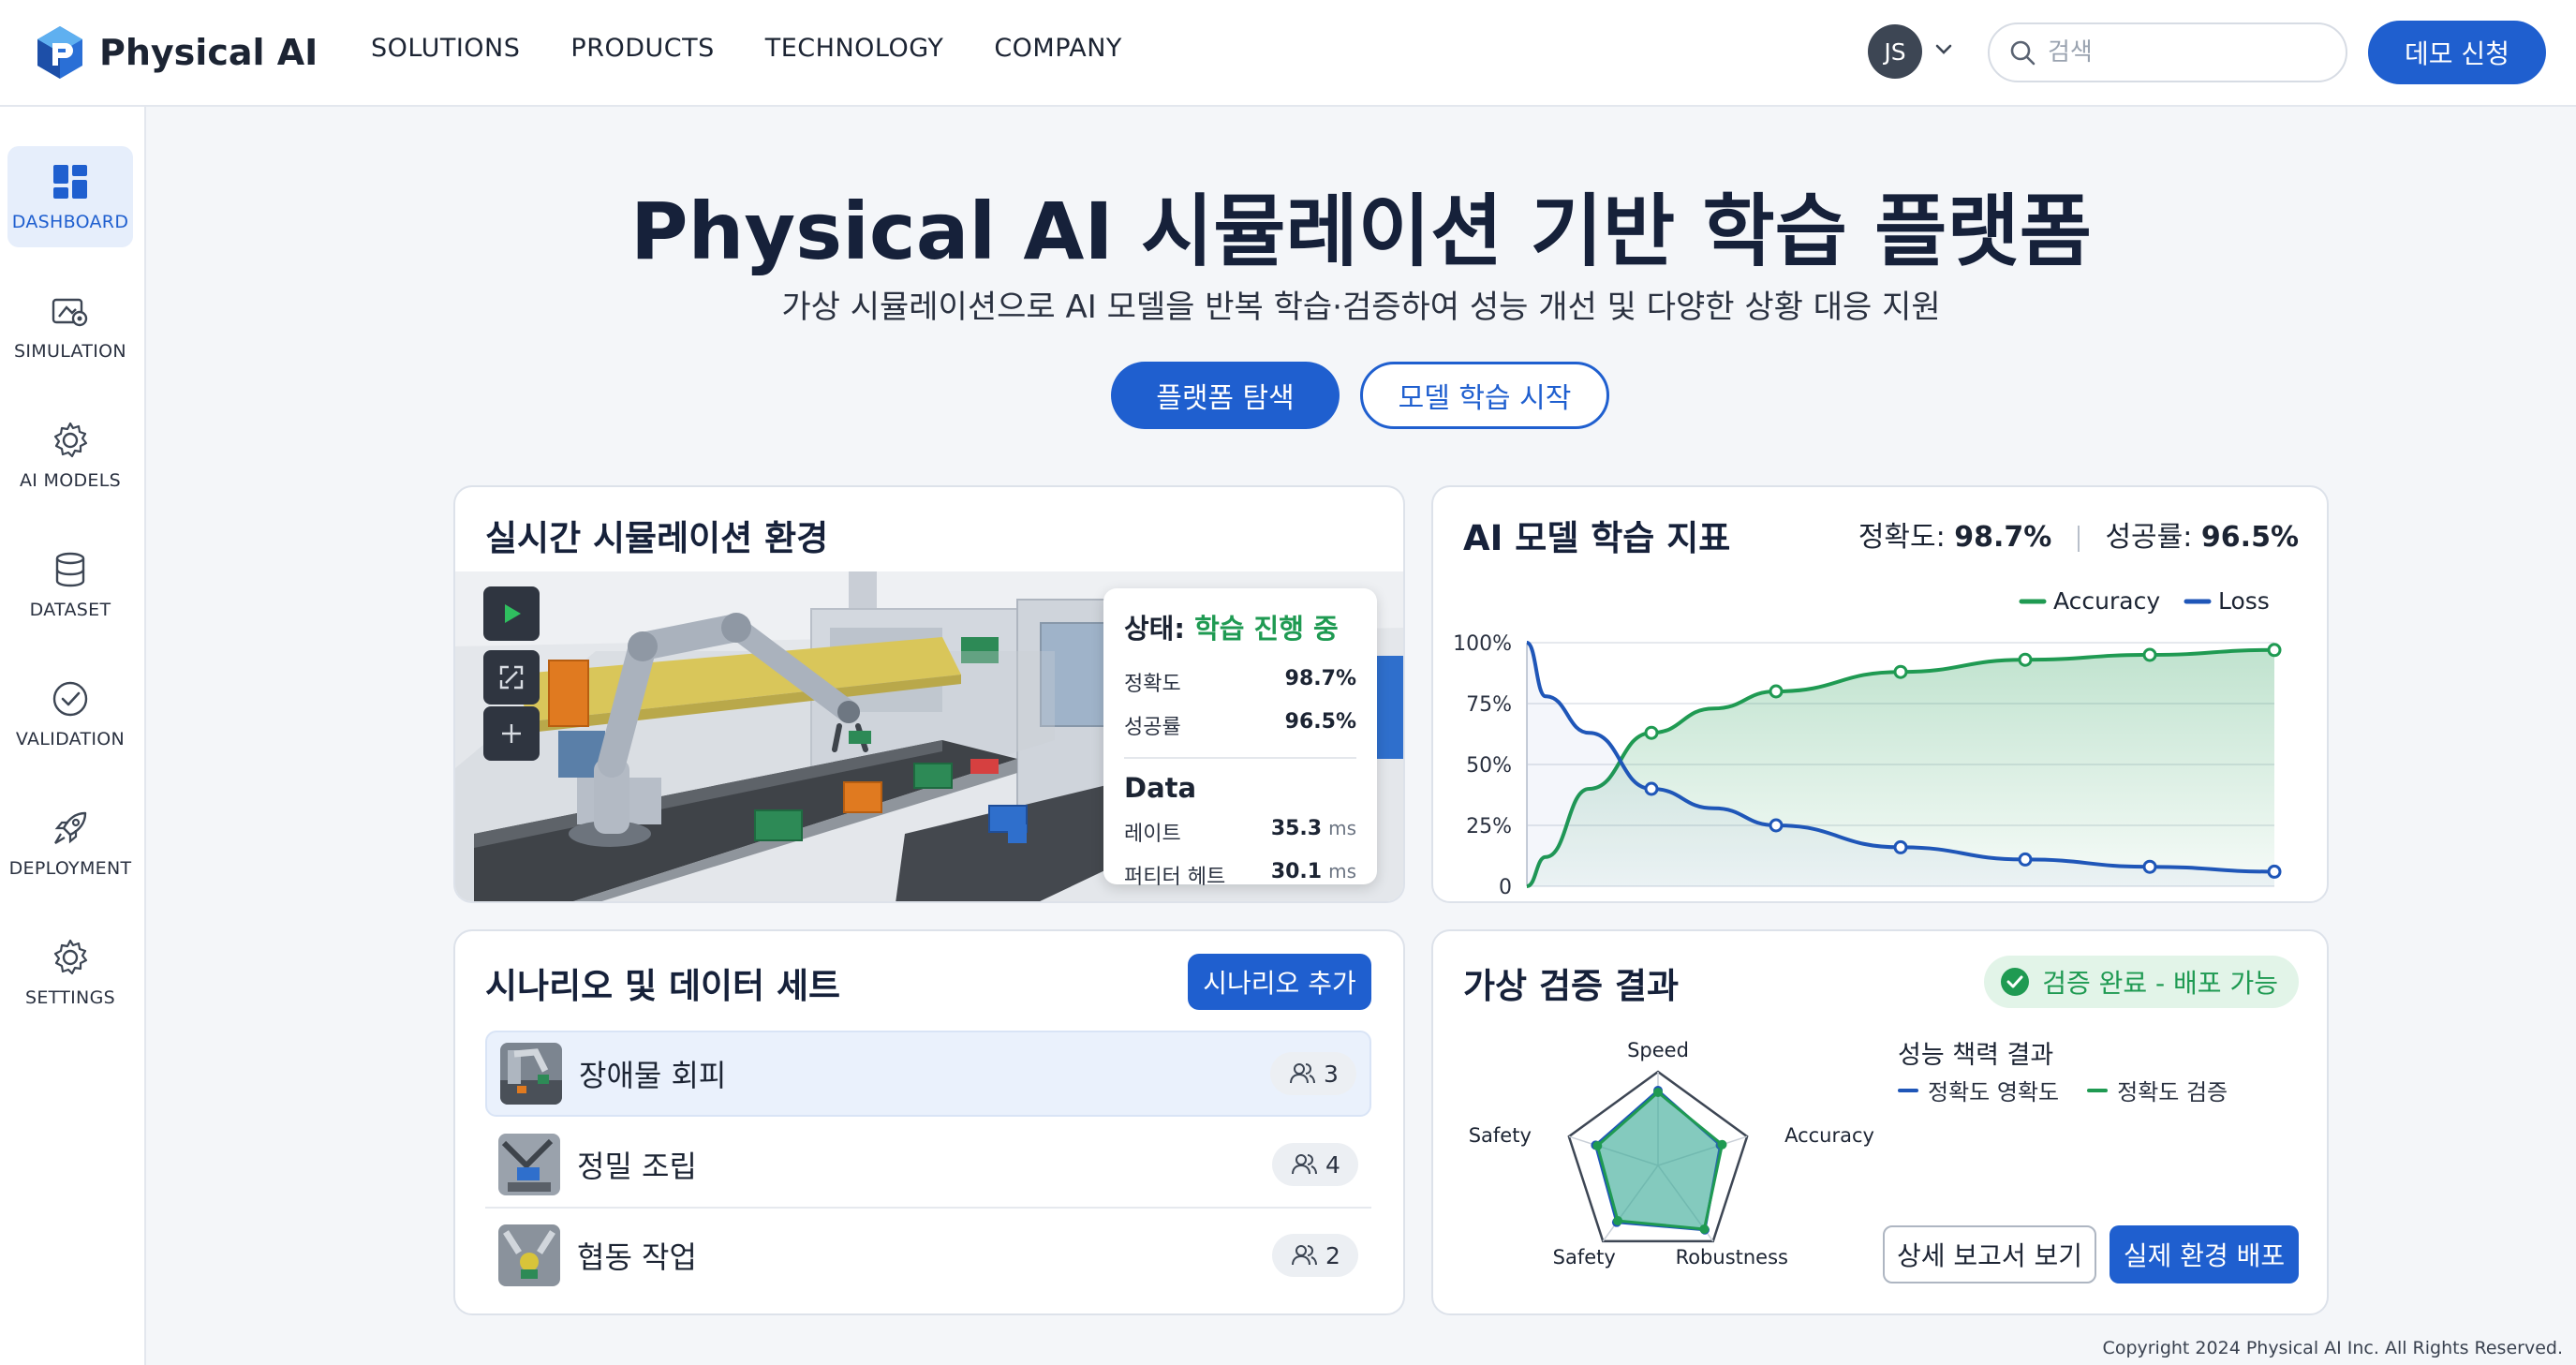  What do you see at coordinates (1526, 901) in the screenshot?
I see `x-tick-label: 0` at bounding box center [1526, 901].